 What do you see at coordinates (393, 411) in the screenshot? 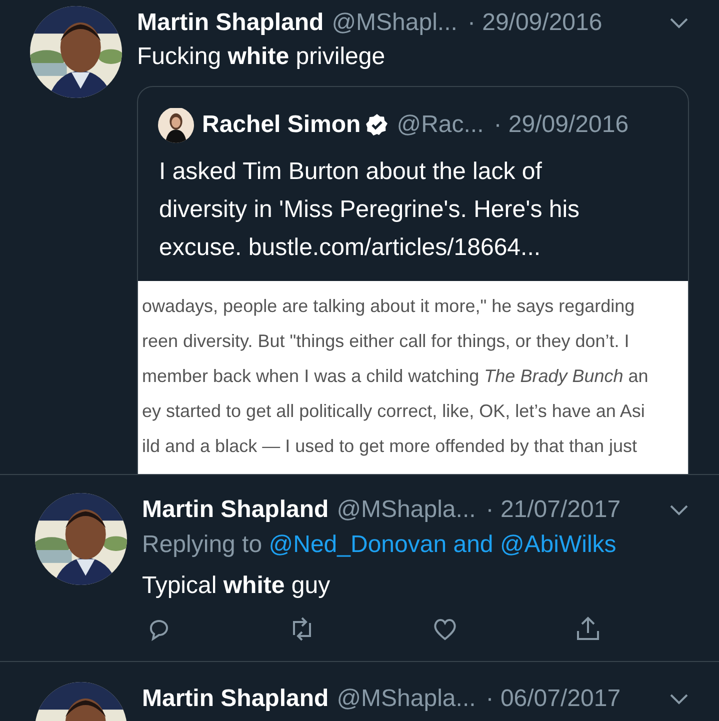
I see `article-text-line: ey started to get all politically correct, like, OK, let’s have an Asi` at bounding box center [393, 411].